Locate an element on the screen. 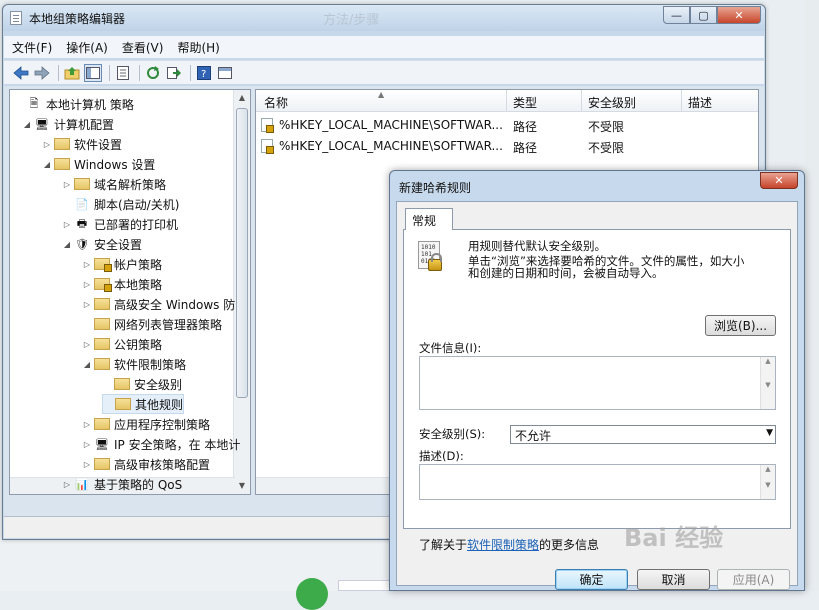 The height and width of the screenshot is (610, 819). tree-item: ▷ 高级审核策略配置 is located at coordinates (146, 464).